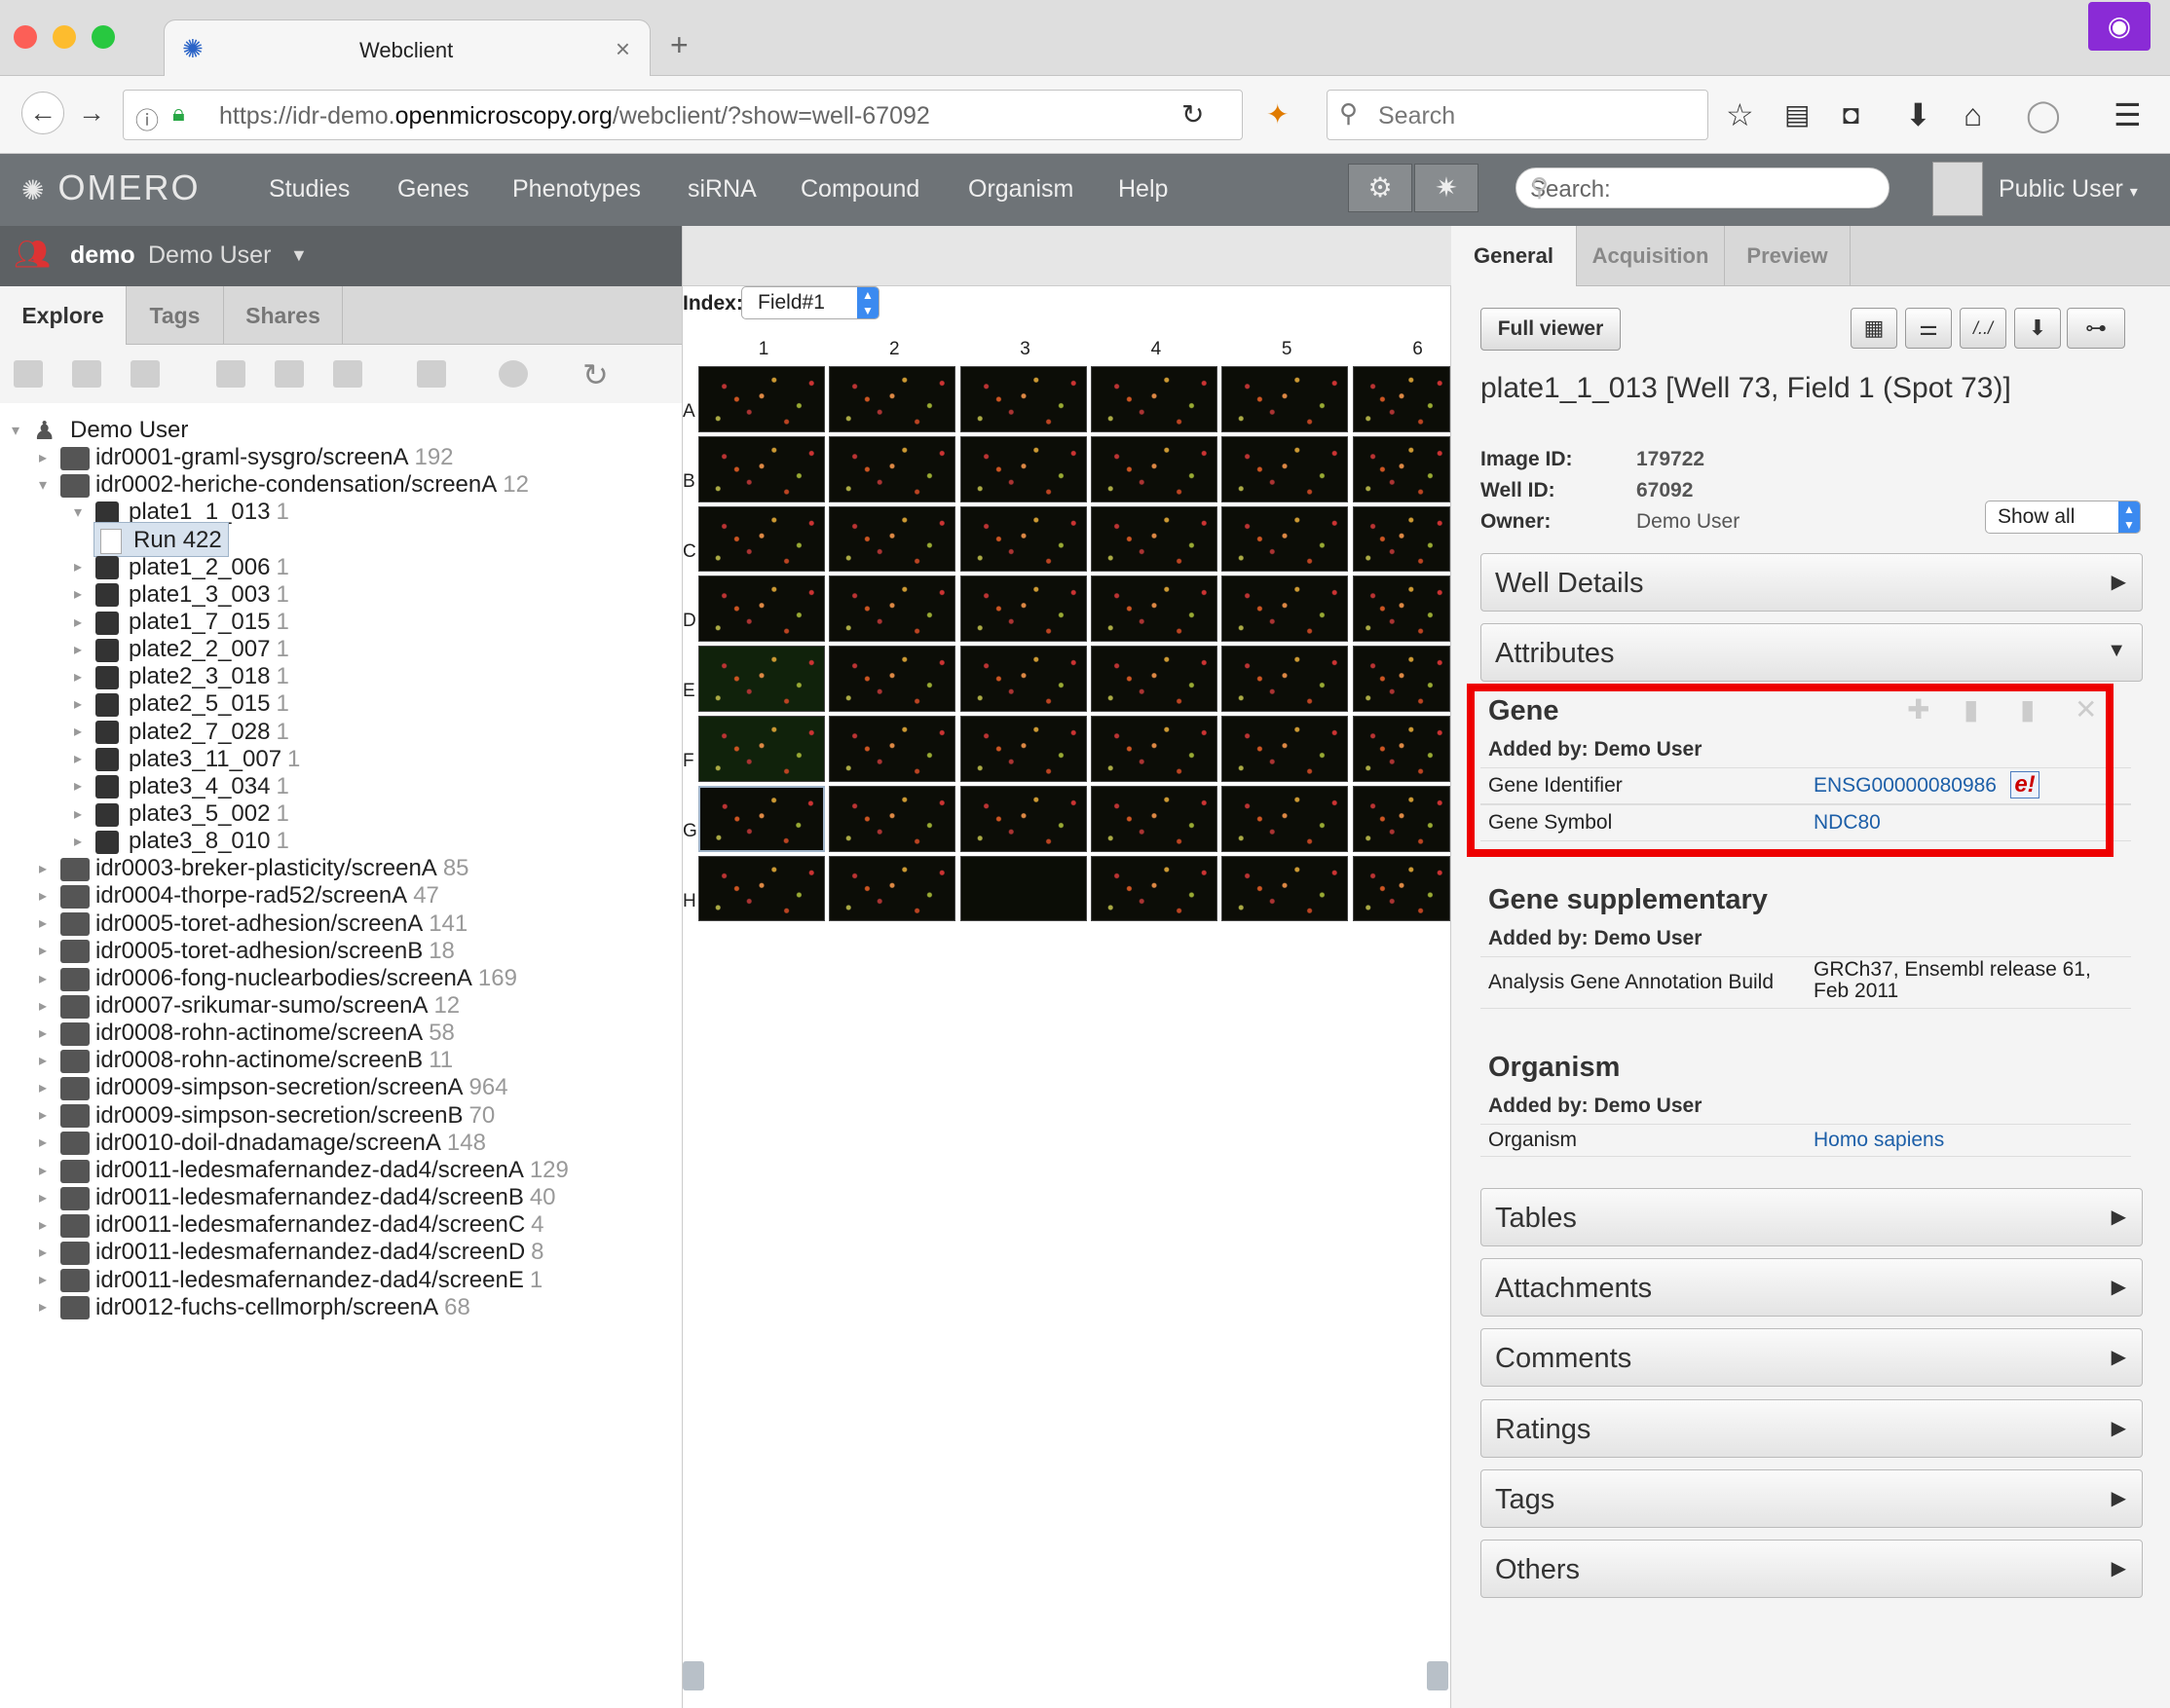  What do you see at coordinates (892, 749) in the screenshot?
I see `well-f2` at bounding box center [892, 749].